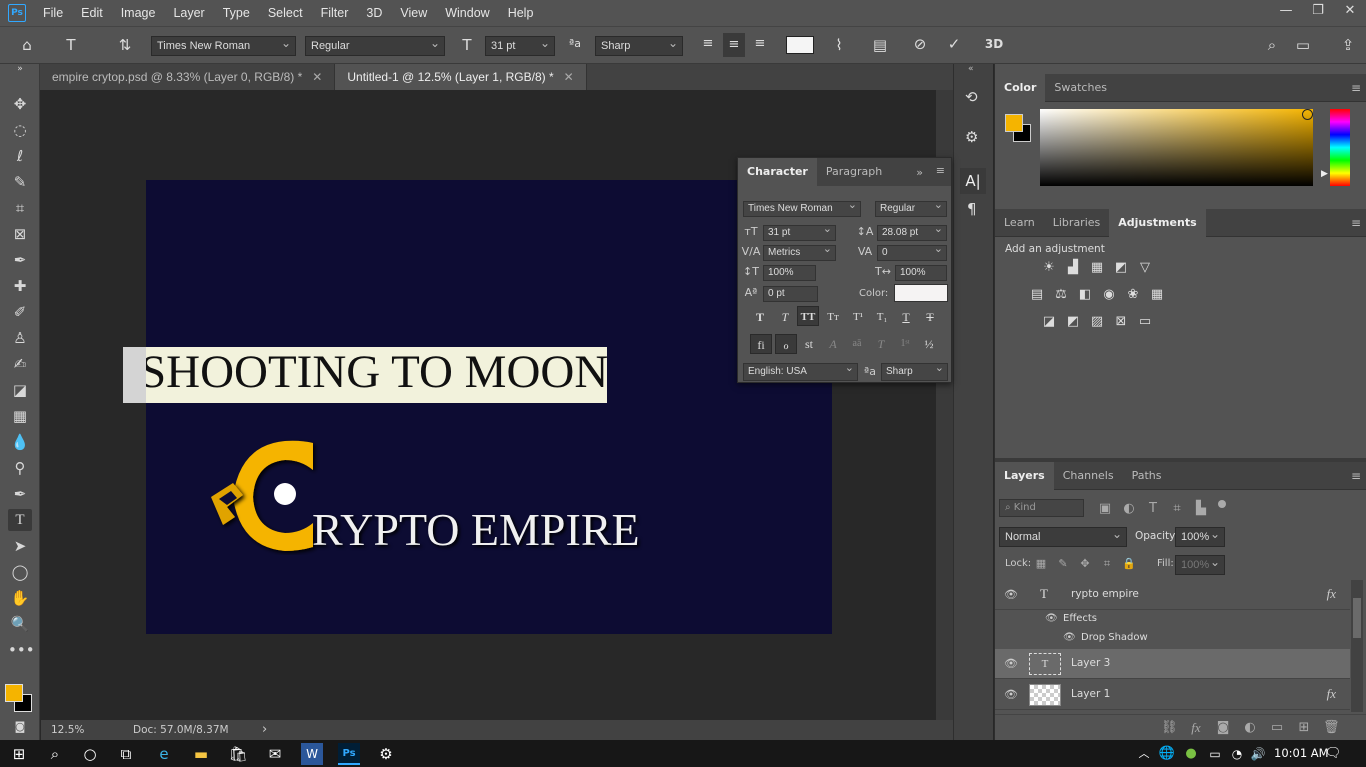 The height and width of the screenshot is (767, 1366). What do you see at coordinates (1301, 753) in the screenshot?
I see `clock: 10:01 AM` at bounding box center [1301, 753].